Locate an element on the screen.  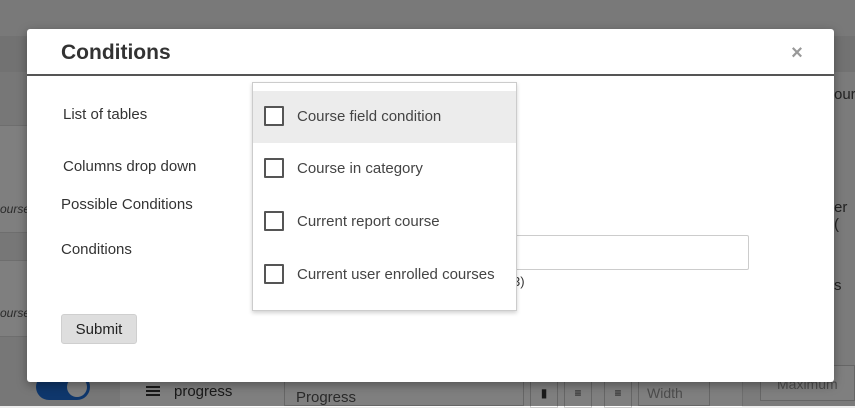
conditions-label: Conditions is located at coordinates (96, 249).